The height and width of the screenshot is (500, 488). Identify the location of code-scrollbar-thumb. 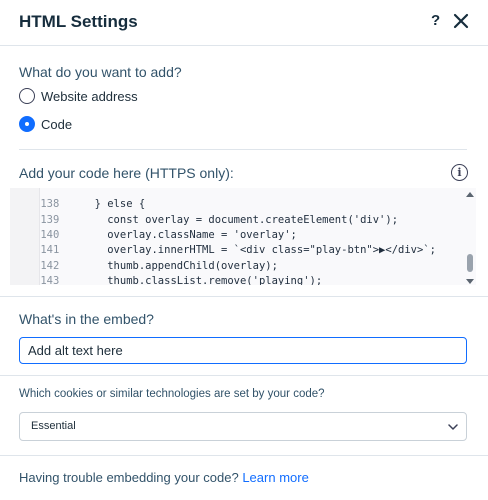
(470, 263).